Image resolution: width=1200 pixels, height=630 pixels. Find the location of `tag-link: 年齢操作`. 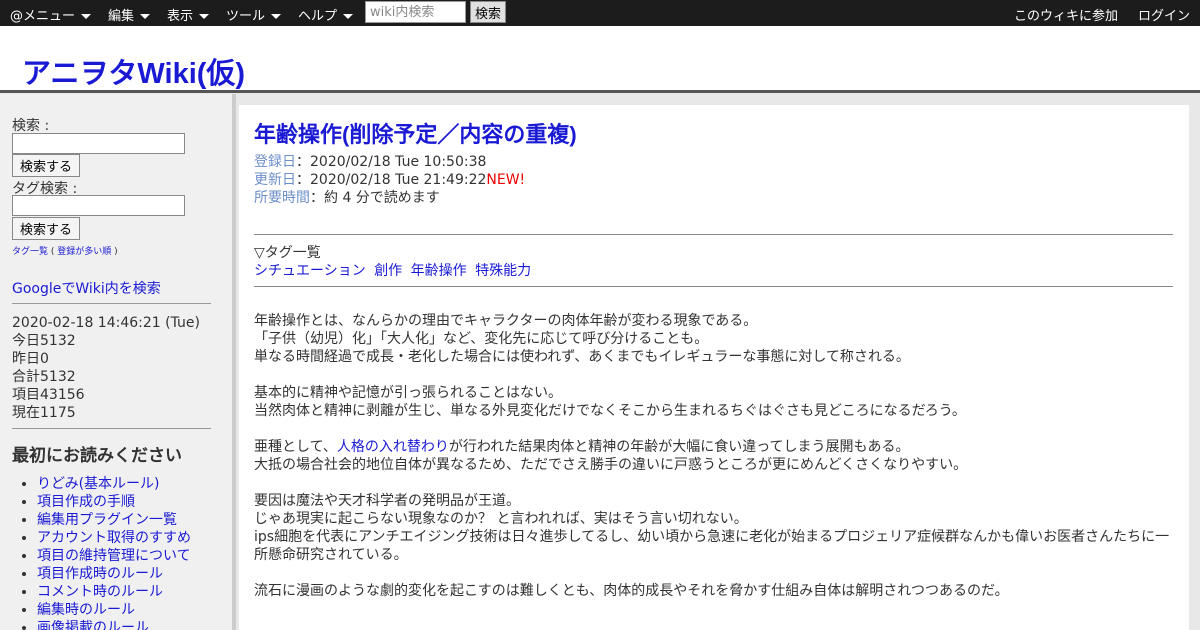

tag-link: 年齢操作 is located at coordinates (439, 271).